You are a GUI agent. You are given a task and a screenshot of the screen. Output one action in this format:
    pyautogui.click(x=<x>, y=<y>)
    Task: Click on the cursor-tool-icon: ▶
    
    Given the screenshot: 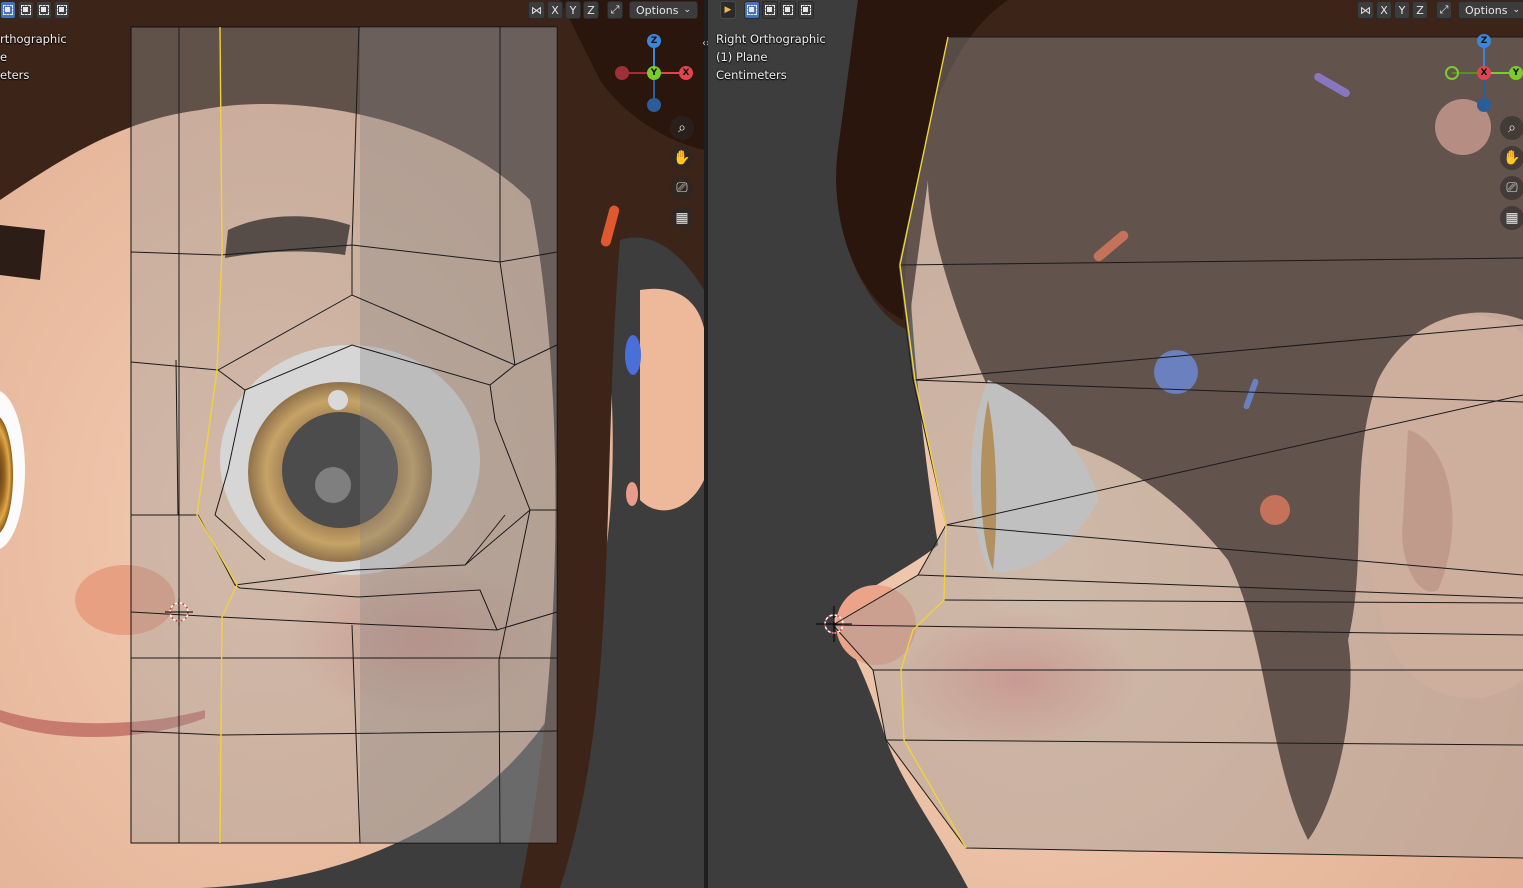 What is the action you would take?
    pyautogui.click(x=728, y=10)
    